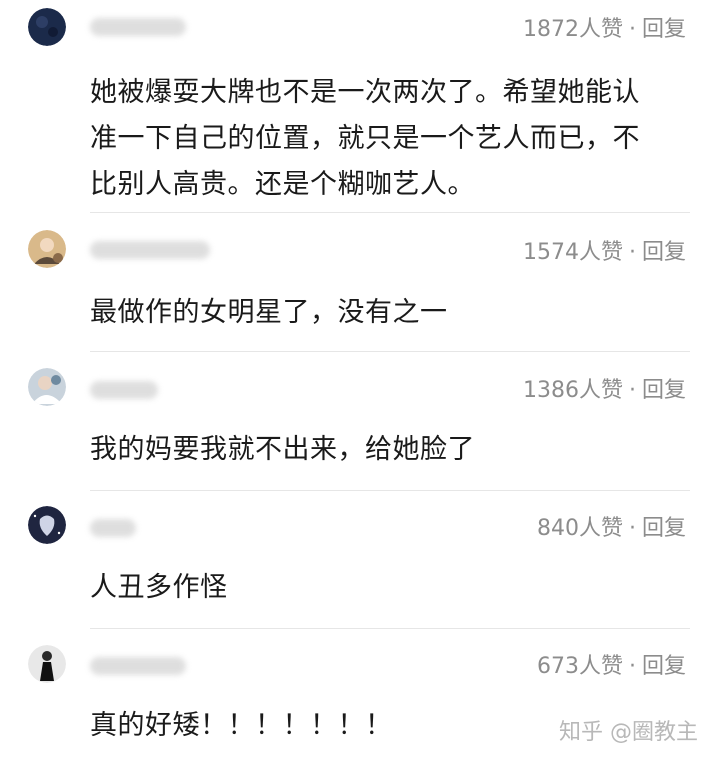  What do you see at coordinates (365, 92) in the screenshot?
I see `comment-text-line: 她被爆耍大牌也不是一次两次了。希望她能认` at bounding box center [365, 92].